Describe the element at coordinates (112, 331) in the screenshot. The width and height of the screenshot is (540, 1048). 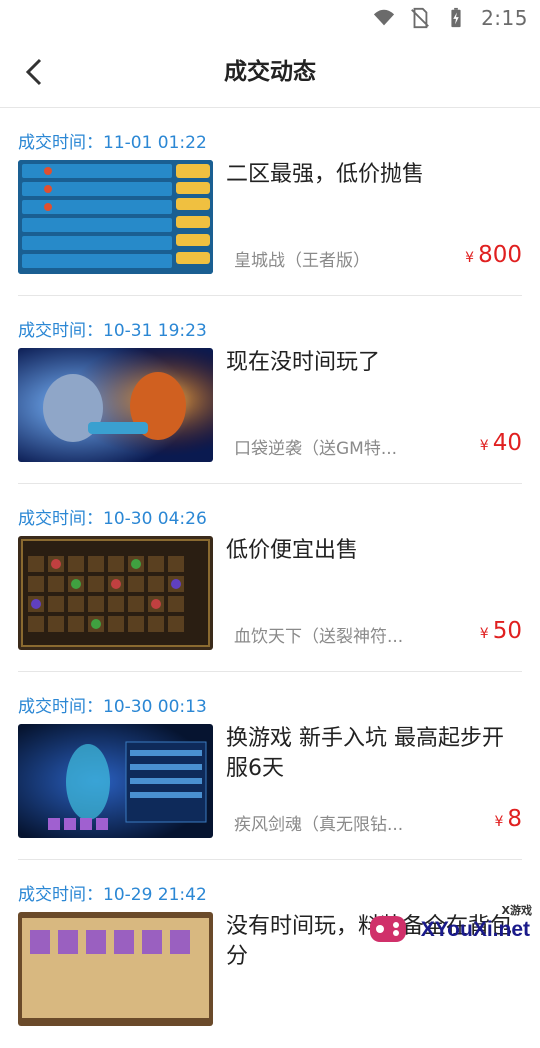
I see `trade-time: 成交时间：10-31 19:23` at that location.